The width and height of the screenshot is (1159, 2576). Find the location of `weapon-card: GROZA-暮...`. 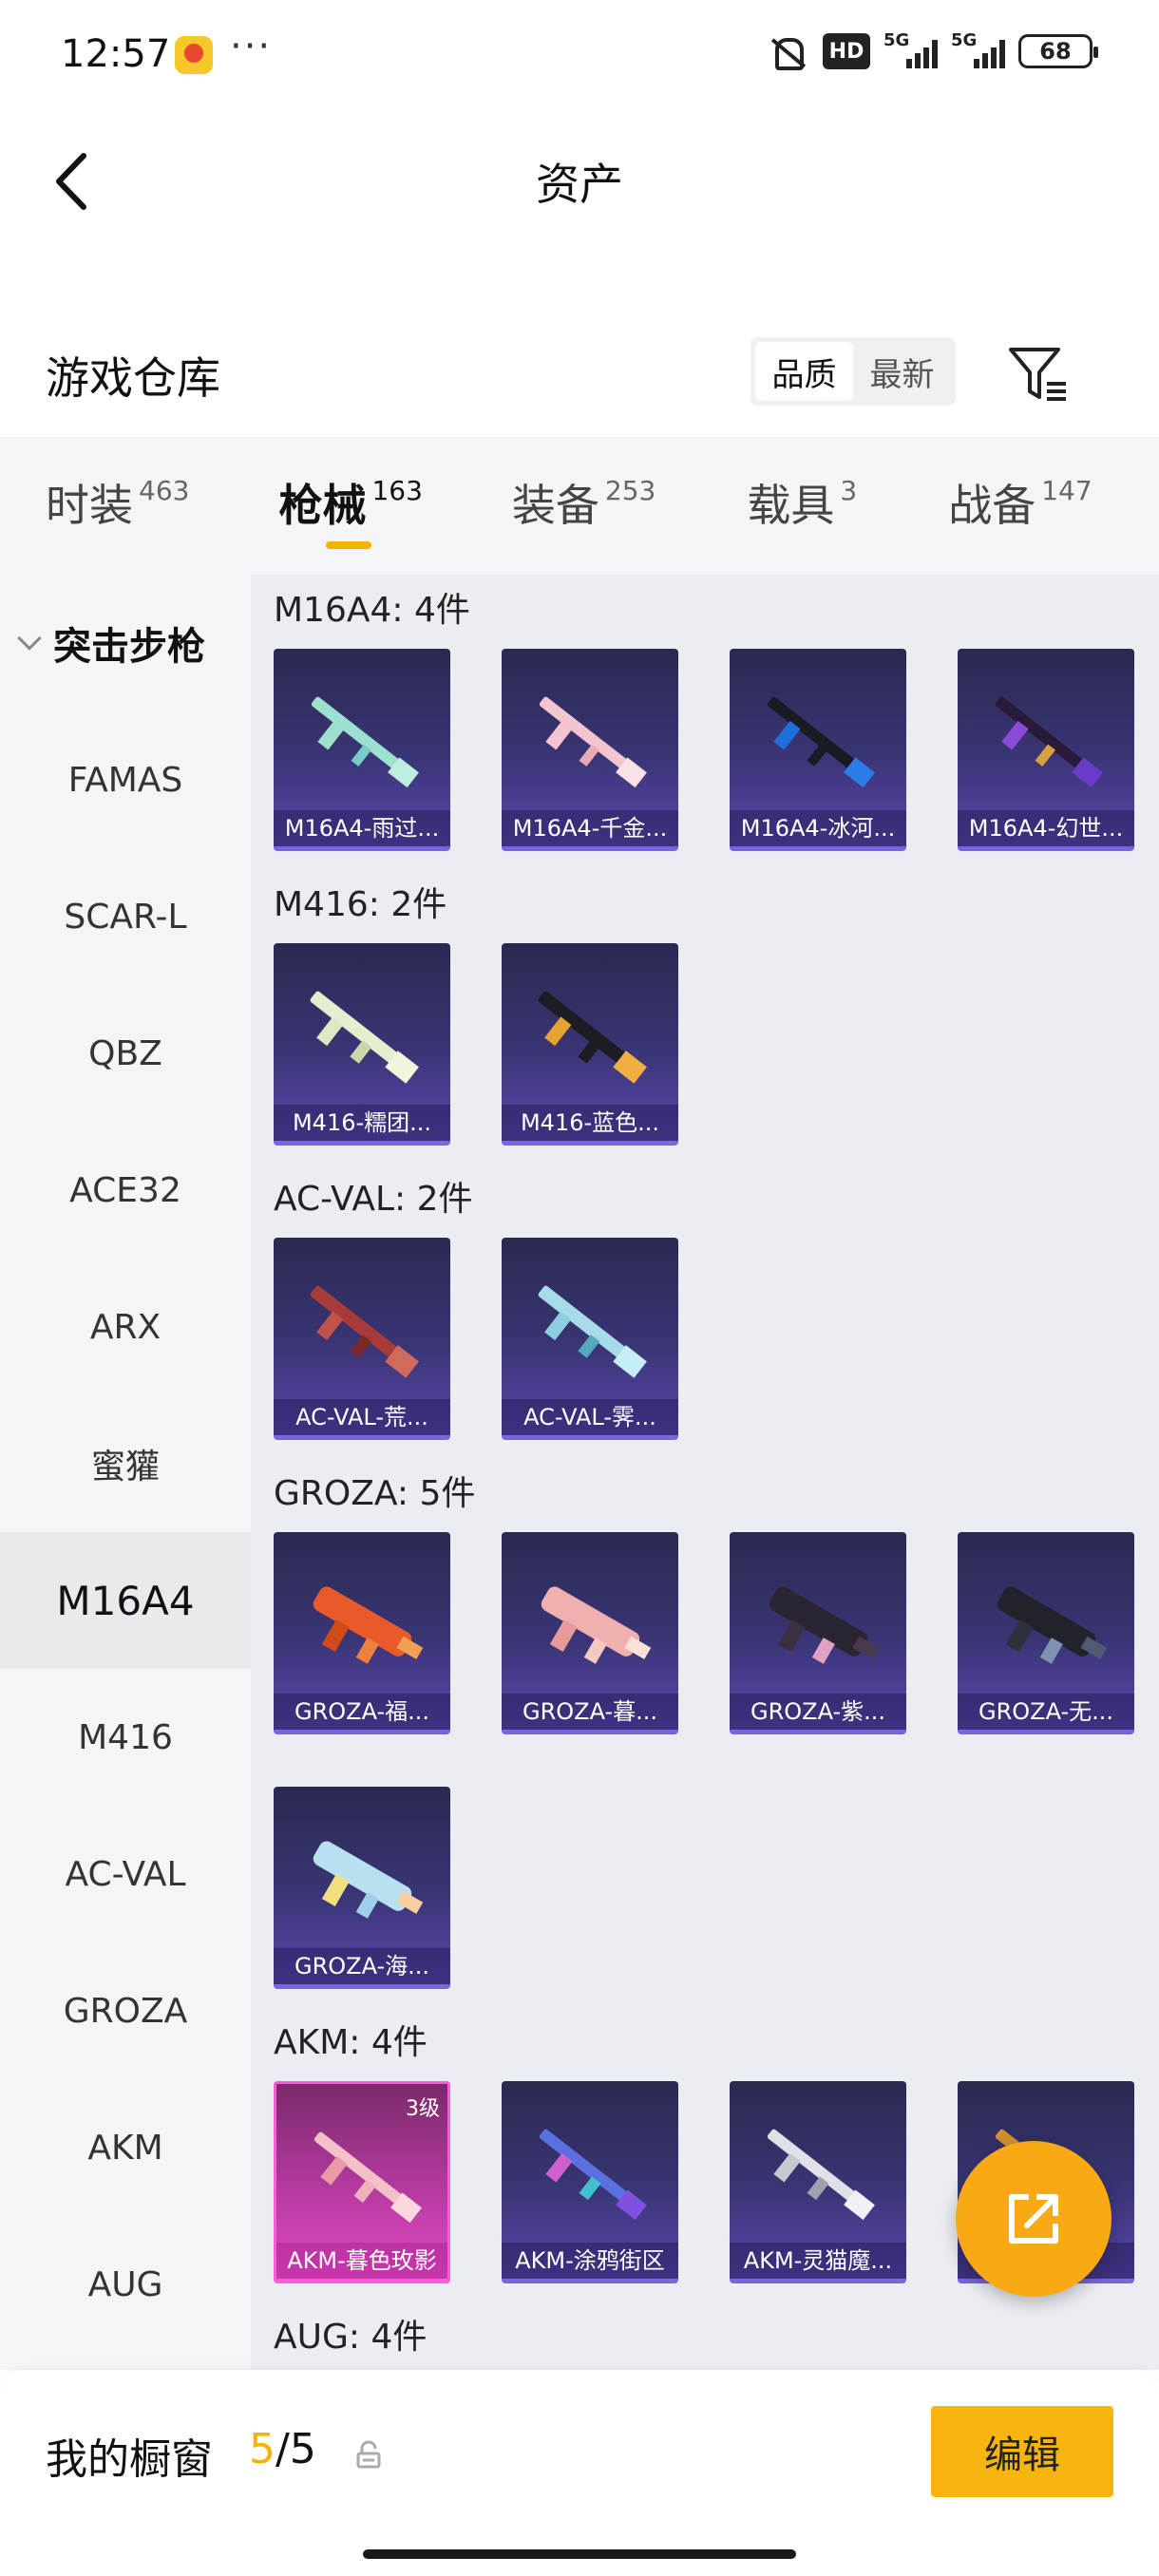

weapon-card: GROZA-暮... is located at coordinates (590, 1633).